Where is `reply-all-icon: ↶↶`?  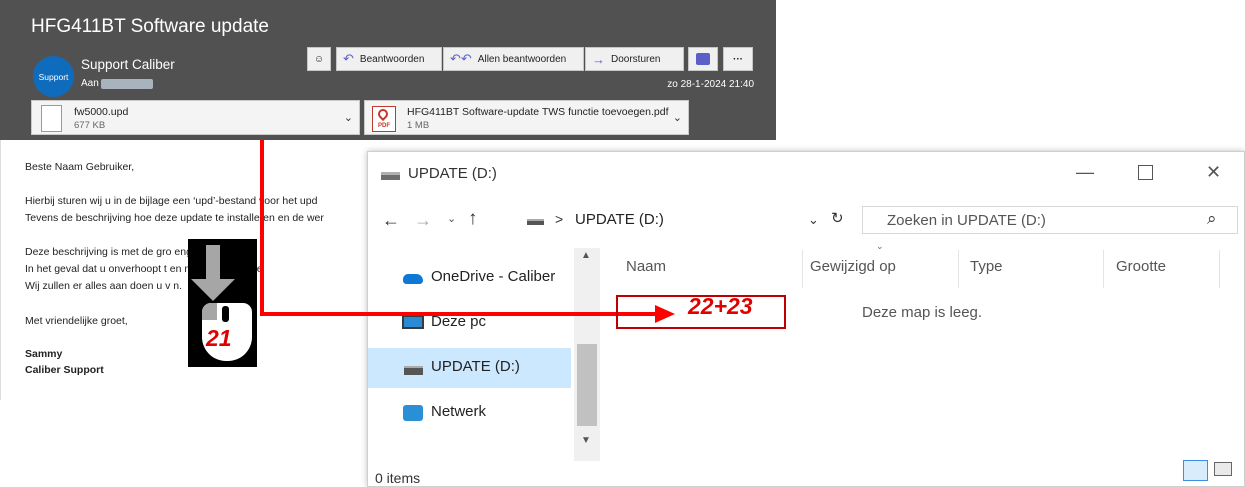
reply-all-icon: ↶↶ is located at coordinates (461, 58).